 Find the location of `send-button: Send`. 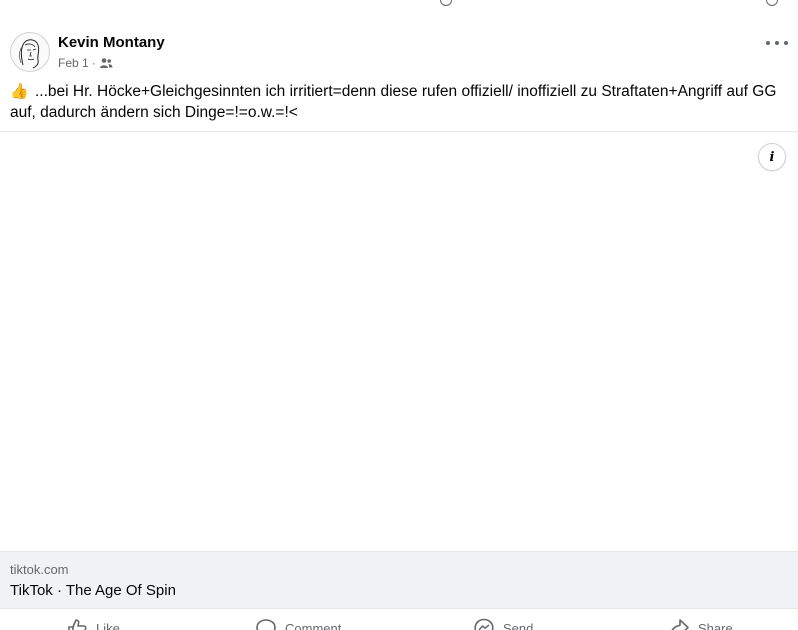

send-button: Send is located at coordinates (503, 623).